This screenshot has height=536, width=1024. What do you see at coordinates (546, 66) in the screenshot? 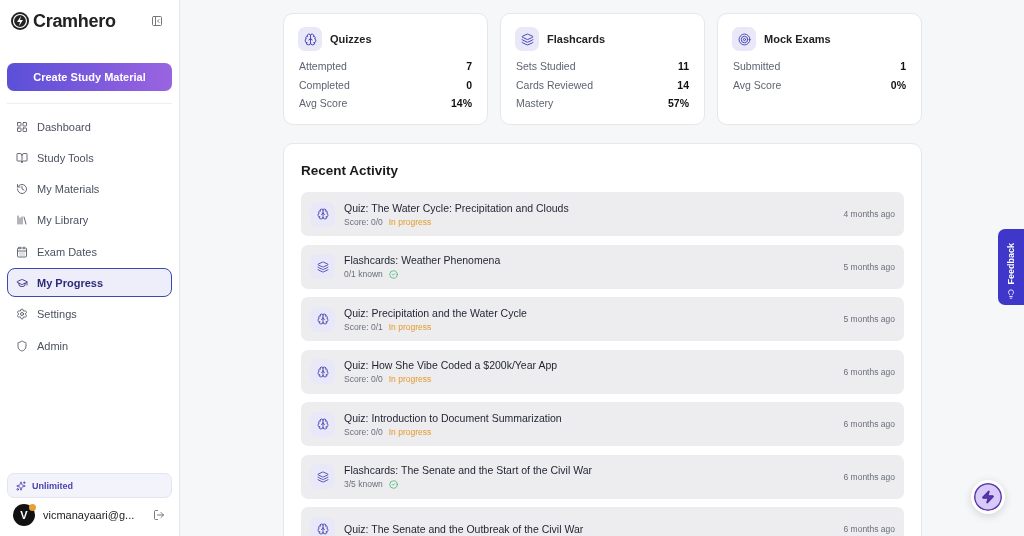
I see `stat-label: Sets Studied` at bounding box center [546, 66].